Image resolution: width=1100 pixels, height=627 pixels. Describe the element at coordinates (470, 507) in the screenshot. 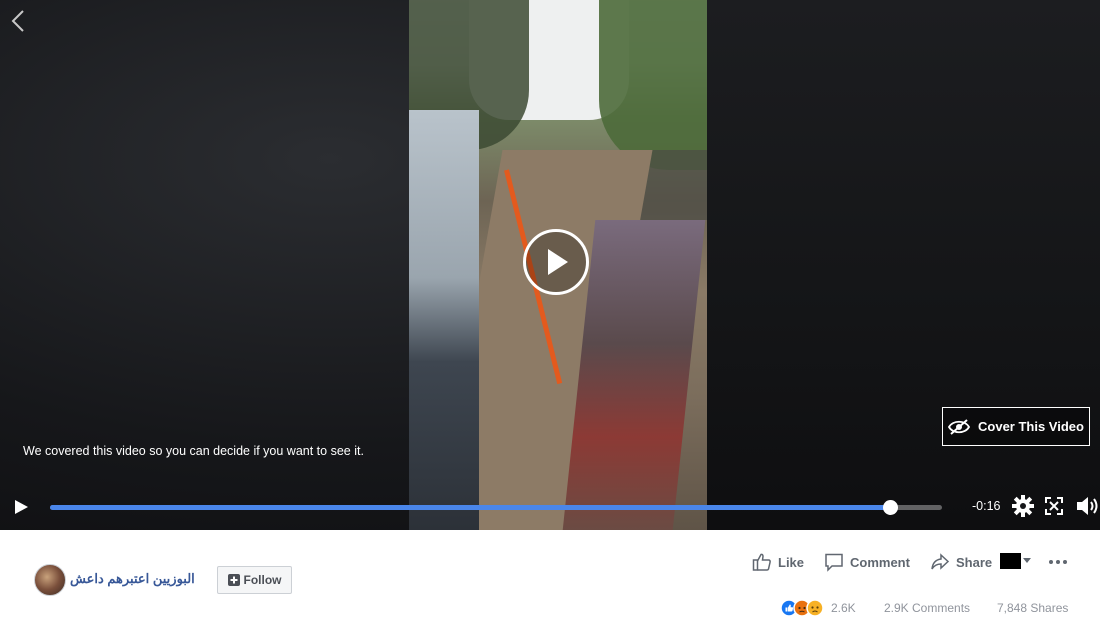

I see `progress-fill` at that location.